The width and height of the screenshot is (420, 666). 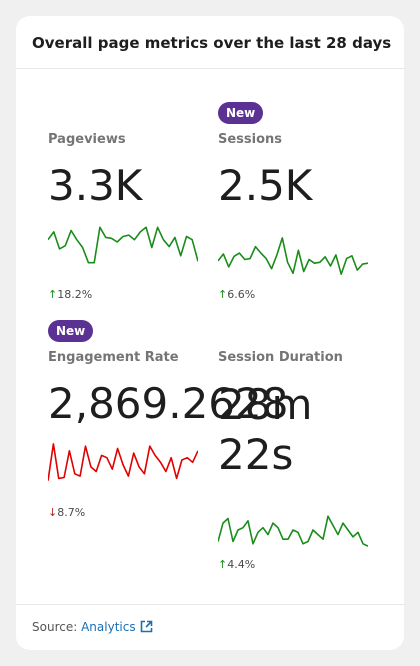 I want to click on metric-value: 2.5K, so click(x=265, y=185).